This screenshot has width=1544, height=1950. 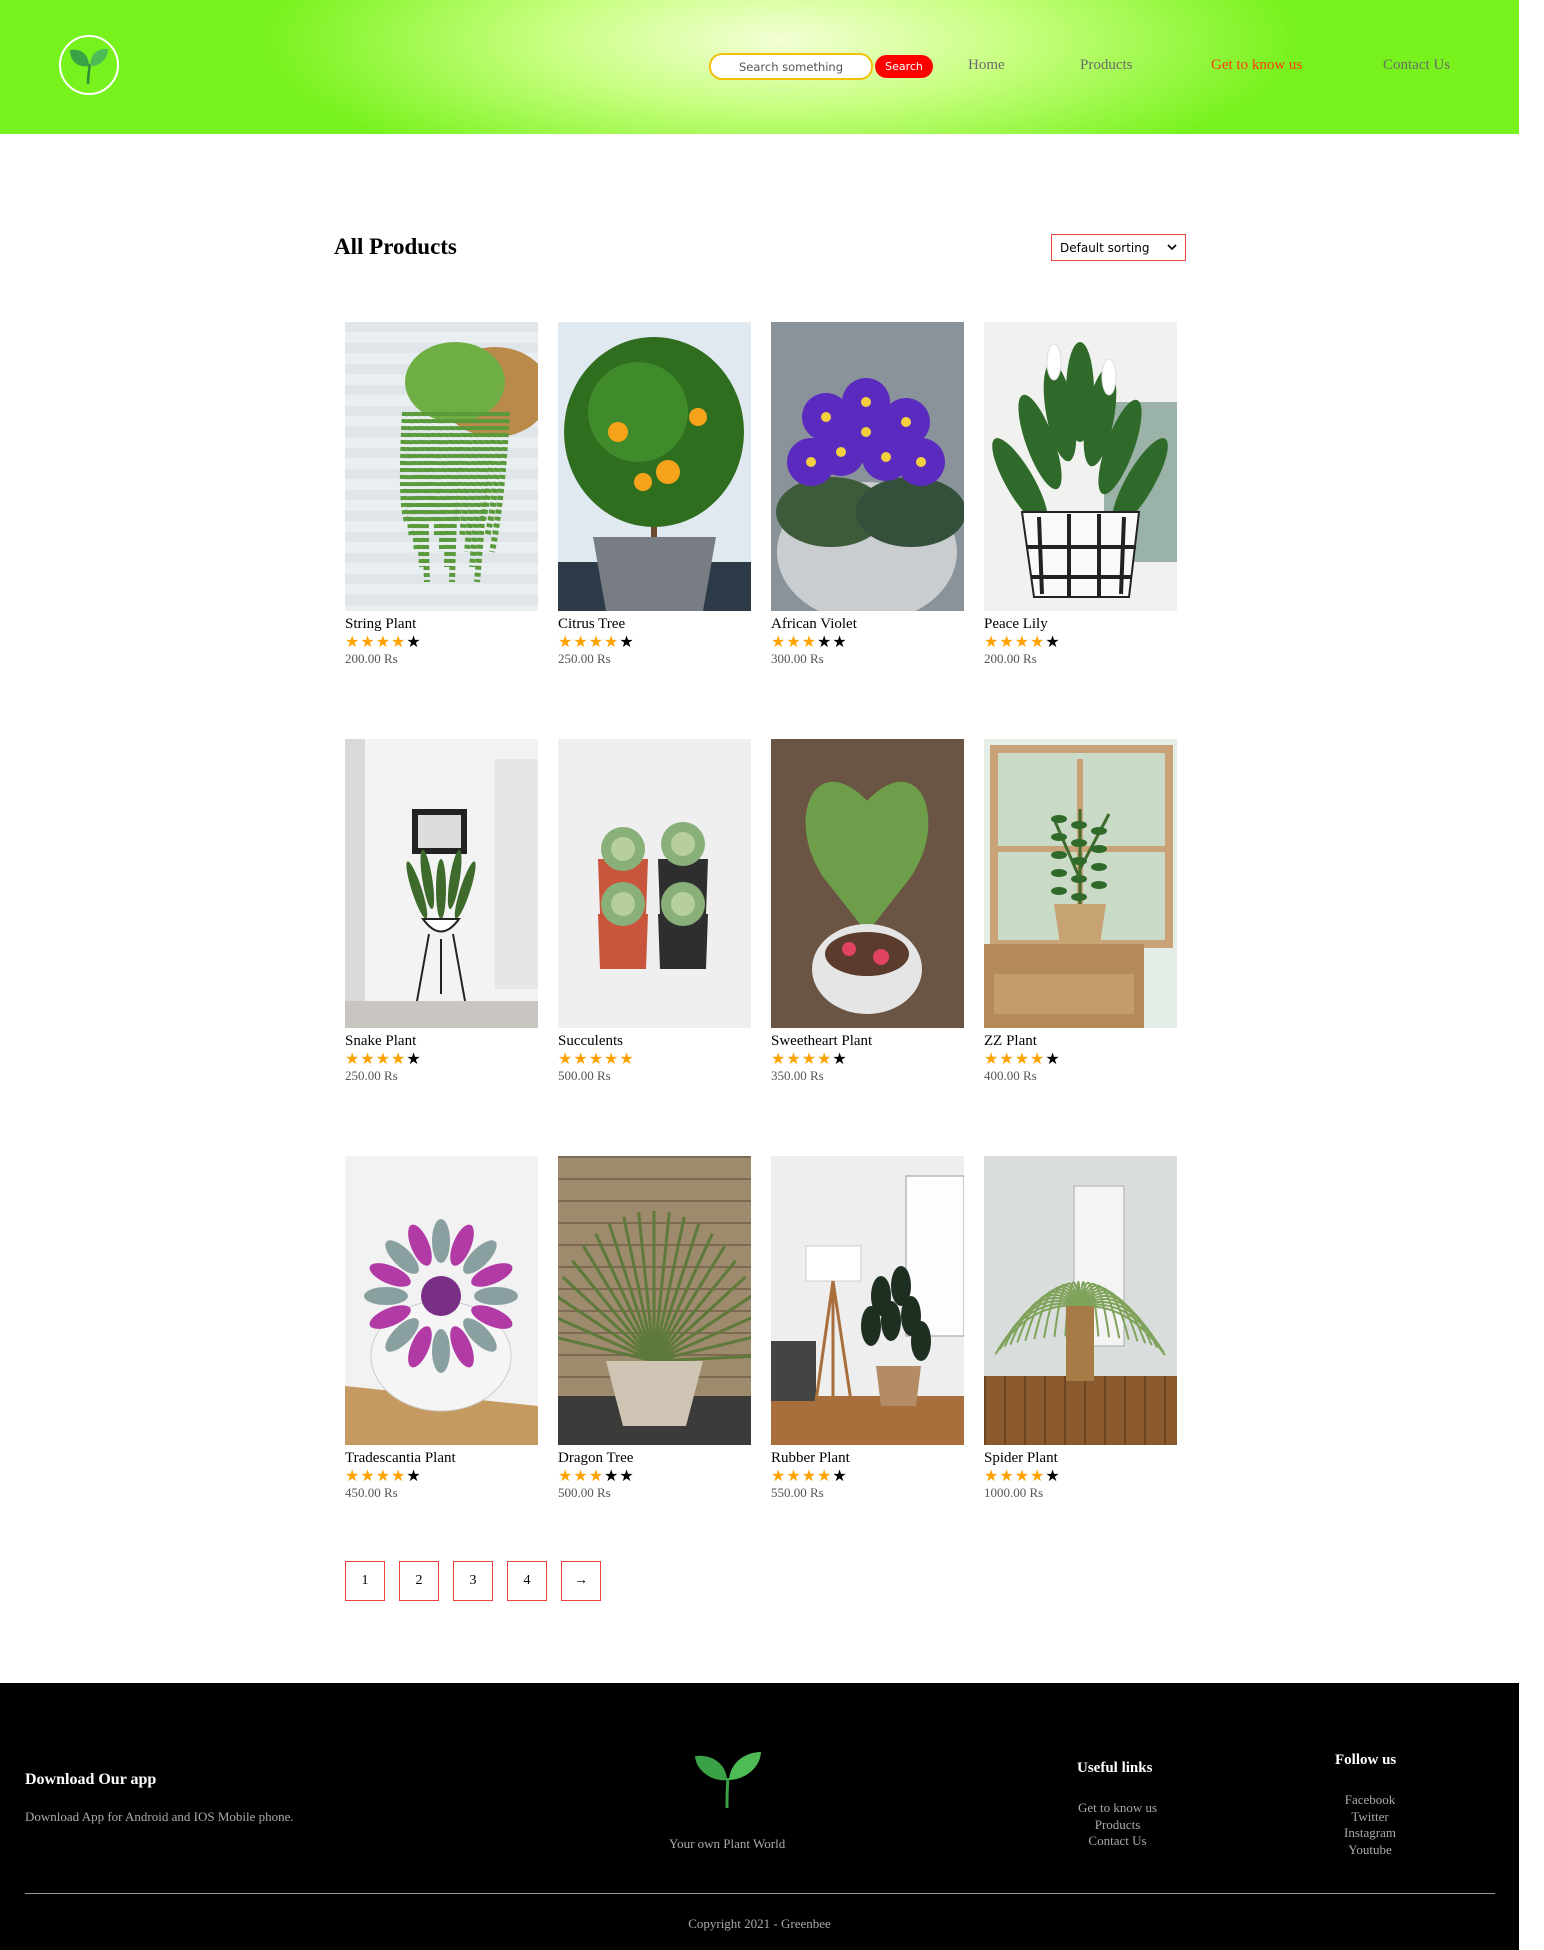 I want to click on page-button-1: 1, so click(x=365, y=1581).